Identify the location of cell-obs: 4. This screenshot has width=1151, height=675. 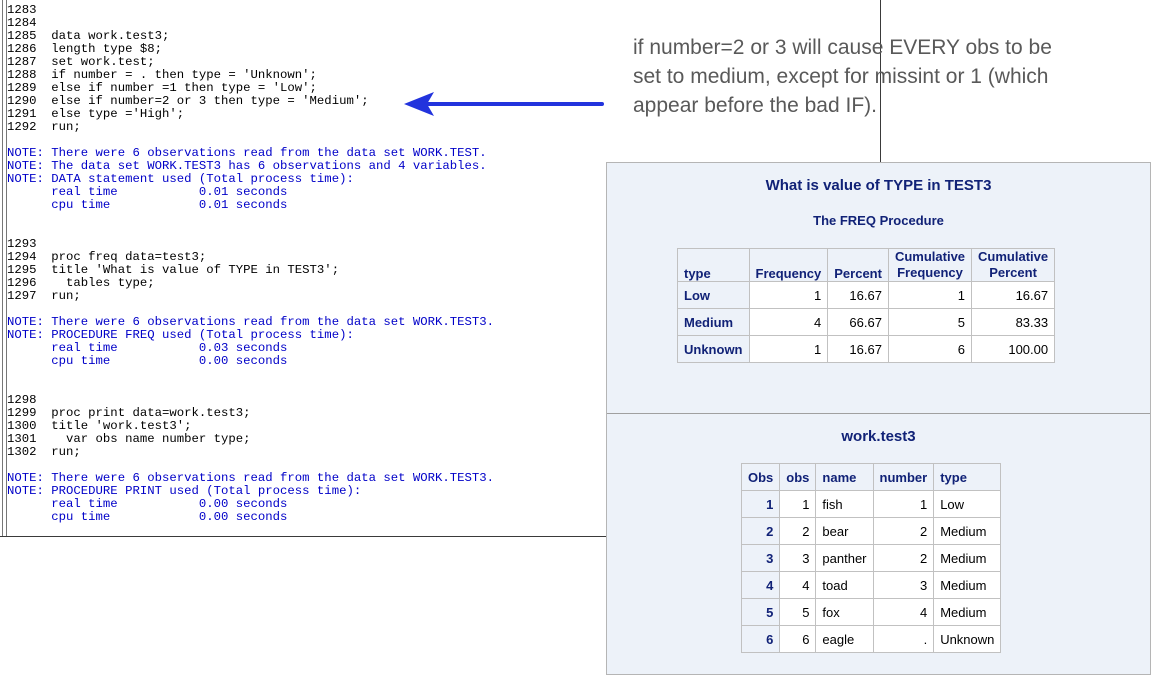
(798, 585).